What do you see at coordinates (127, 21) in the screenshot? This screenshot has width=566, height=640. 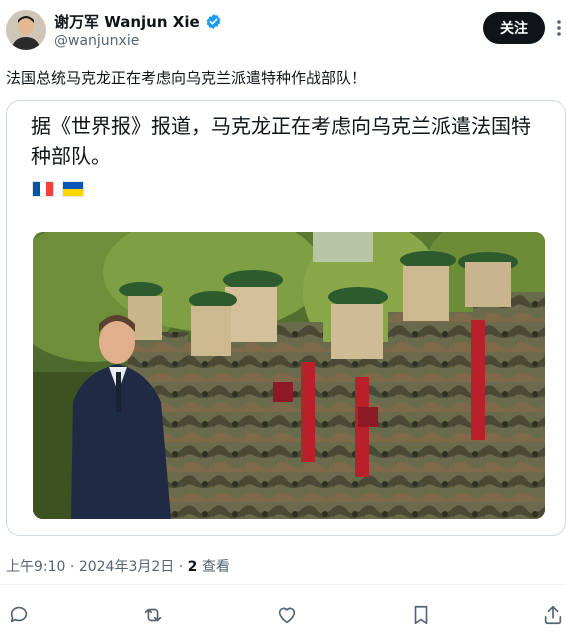 I see `display-name: 谢万军 Wanjun Xie` at bounding box center [127, 21].